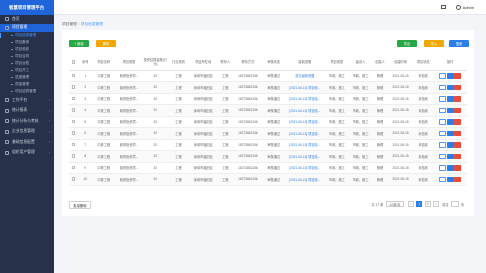  Describe the element at coordinates (106, 43) in the screenshot. I see `delete-button: 删除` at that location.